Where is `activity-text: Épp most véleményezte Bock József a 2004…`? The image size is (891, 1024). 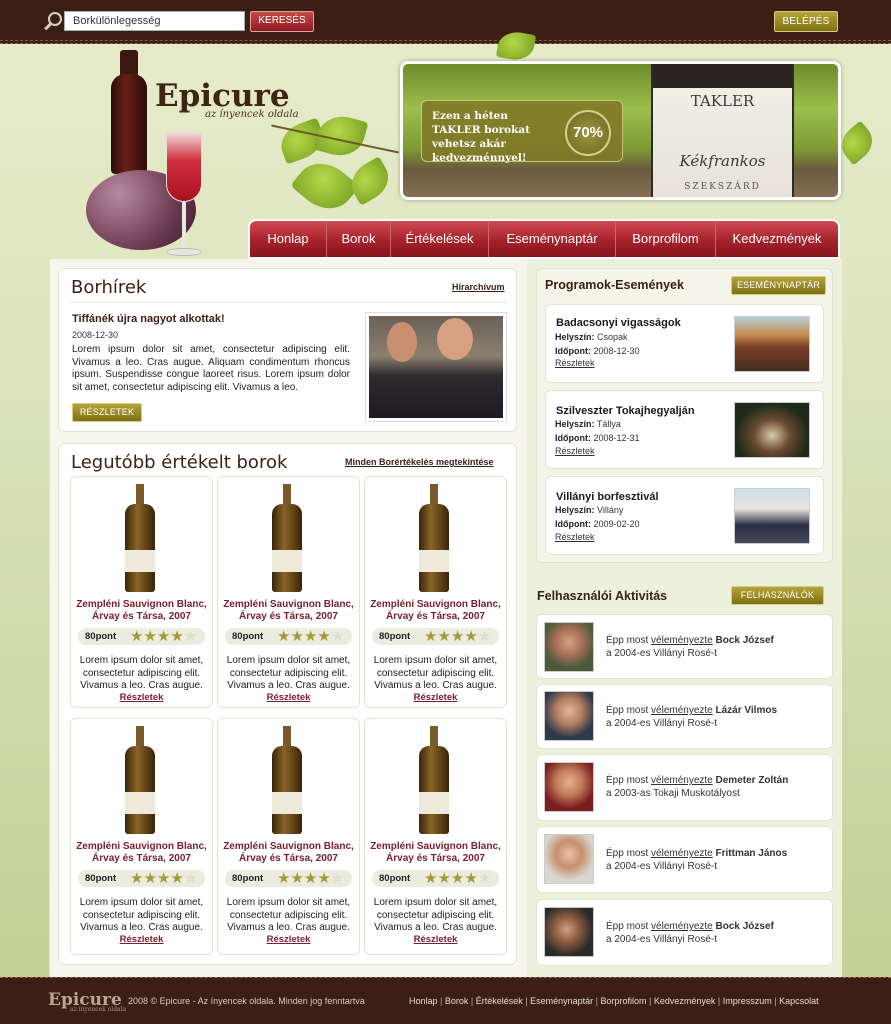
activity-text: Épp most véleményezte Bock József a 2004… is located at coordinates (716, 647).